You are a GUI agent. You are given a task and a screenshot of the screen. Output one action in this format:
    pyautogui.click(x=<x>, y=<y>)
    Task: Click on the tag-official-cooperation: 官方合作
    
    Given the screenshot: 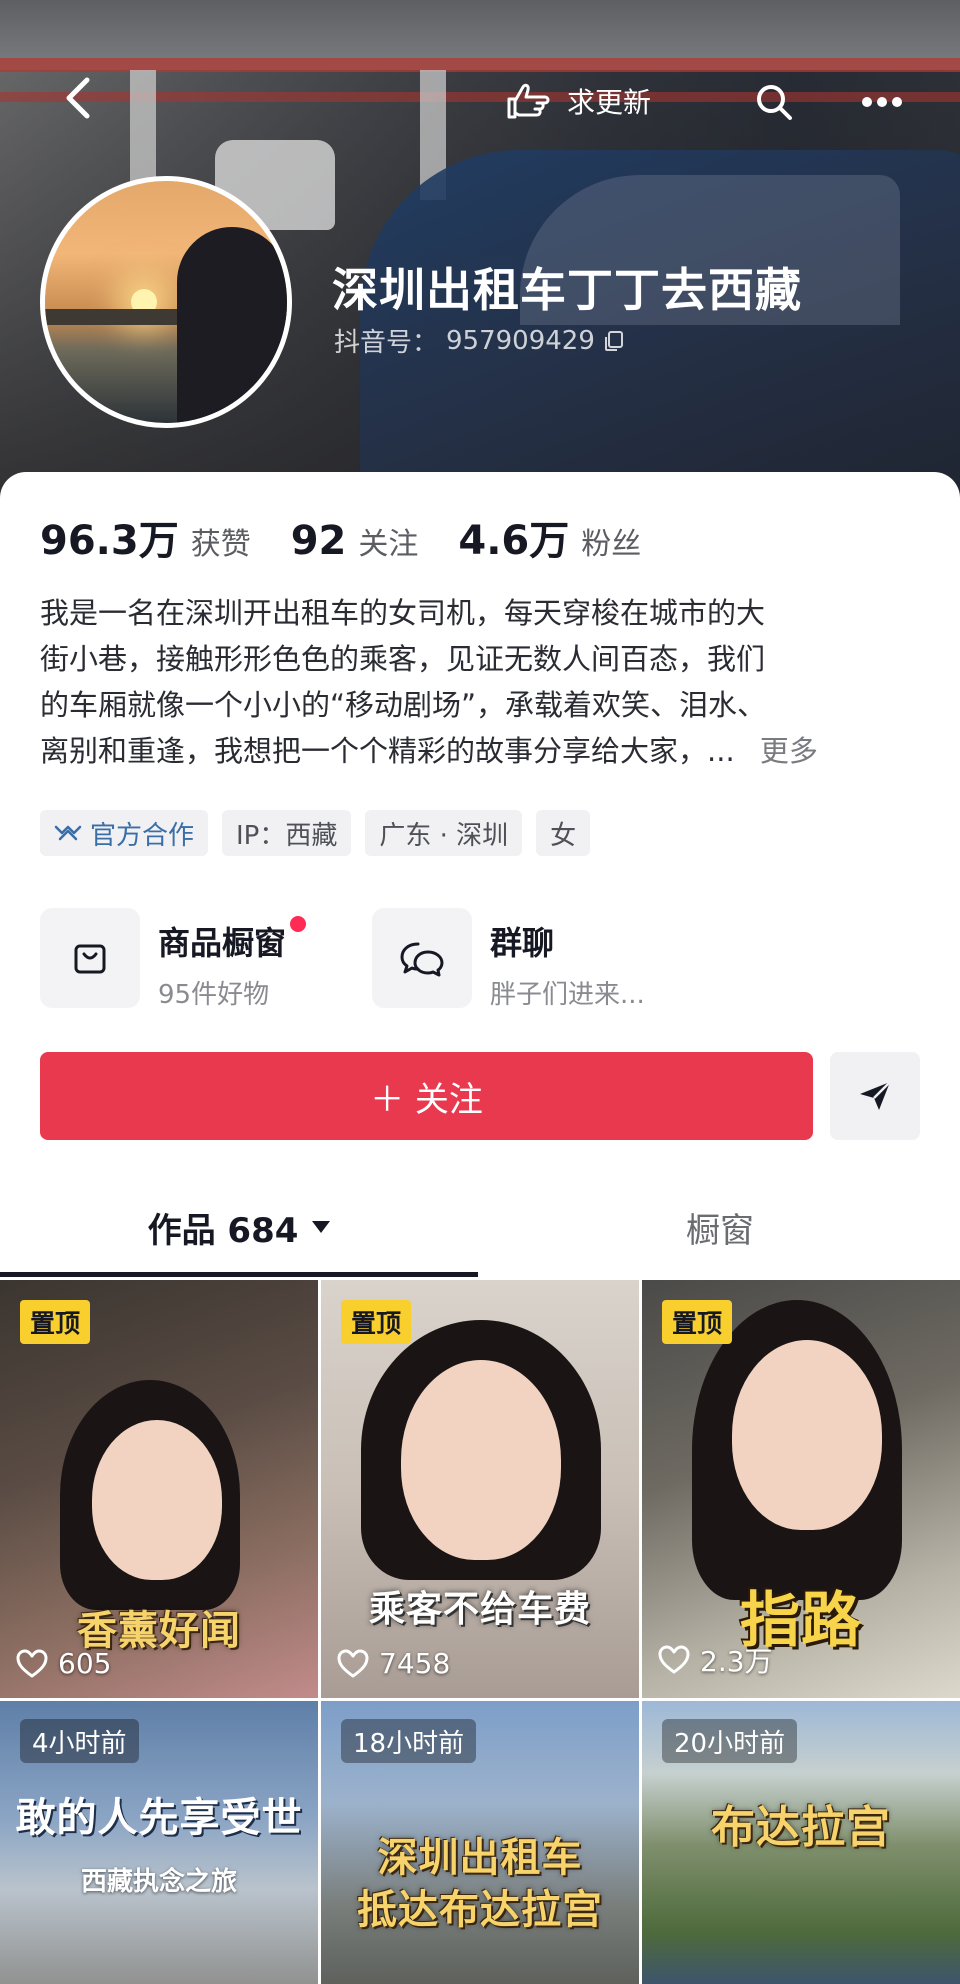 What is the action you would take?
    pyautogui.click(x=124, y=833)
    